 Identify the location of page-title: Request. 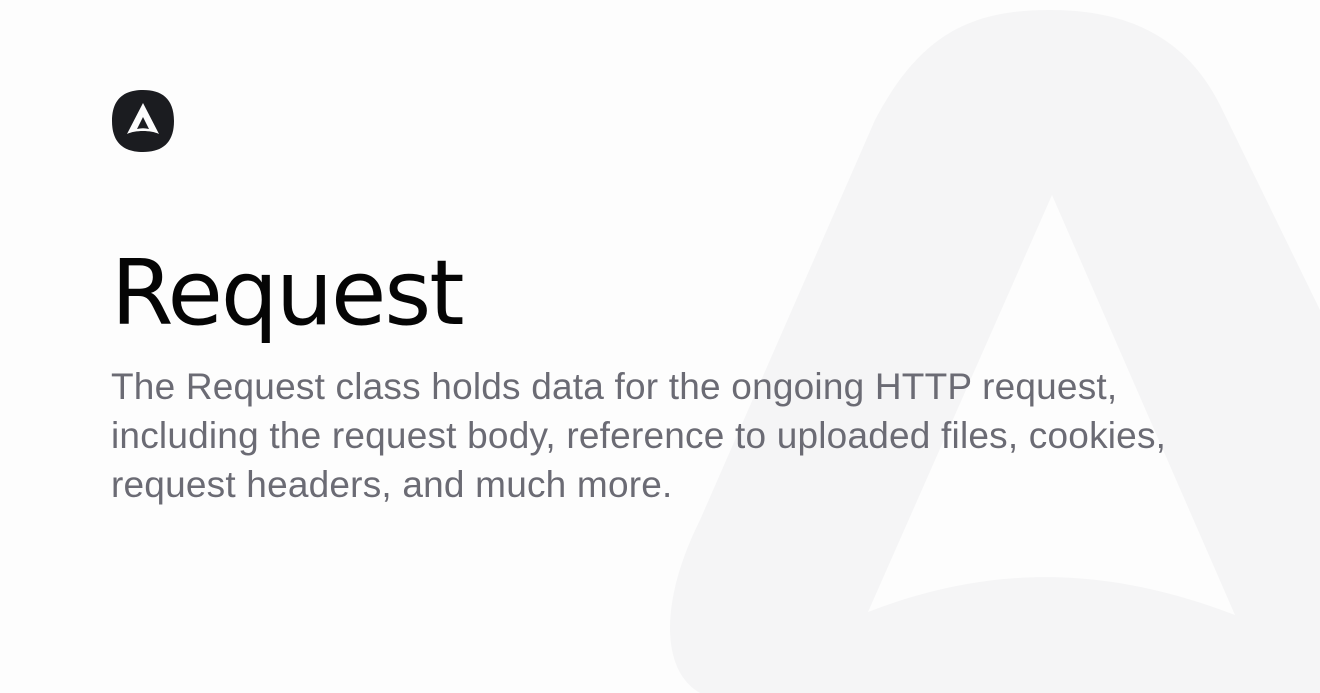
(288, 293).